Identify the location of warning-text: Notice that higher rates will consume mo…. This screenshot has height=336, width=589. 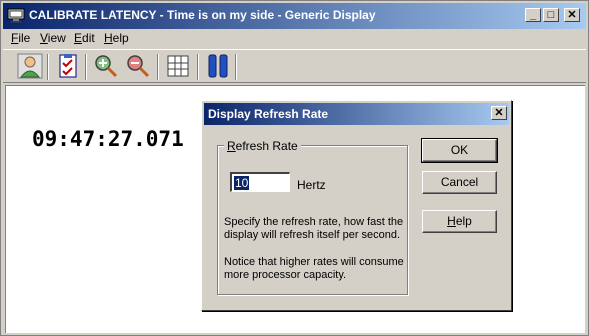
(314, 268).